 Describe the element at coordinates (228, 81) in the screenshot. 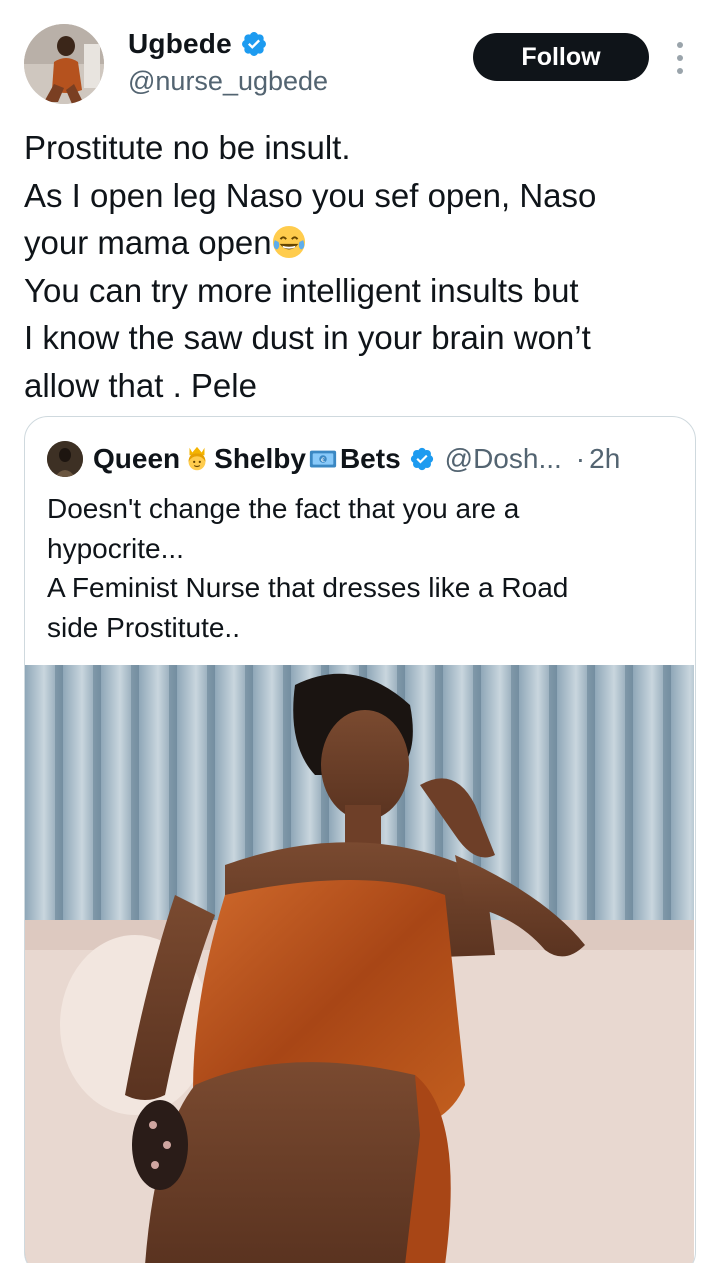

I see `author-handle: @nurse_ugbede` at that location.